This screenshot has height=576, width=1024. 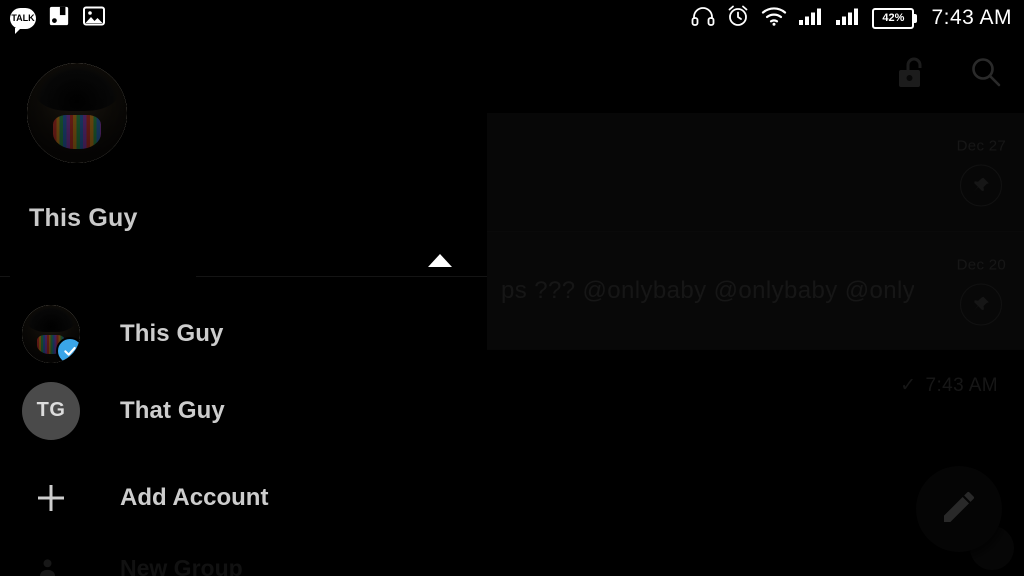 I want to click on save-icon, so click(x=59, y=18).